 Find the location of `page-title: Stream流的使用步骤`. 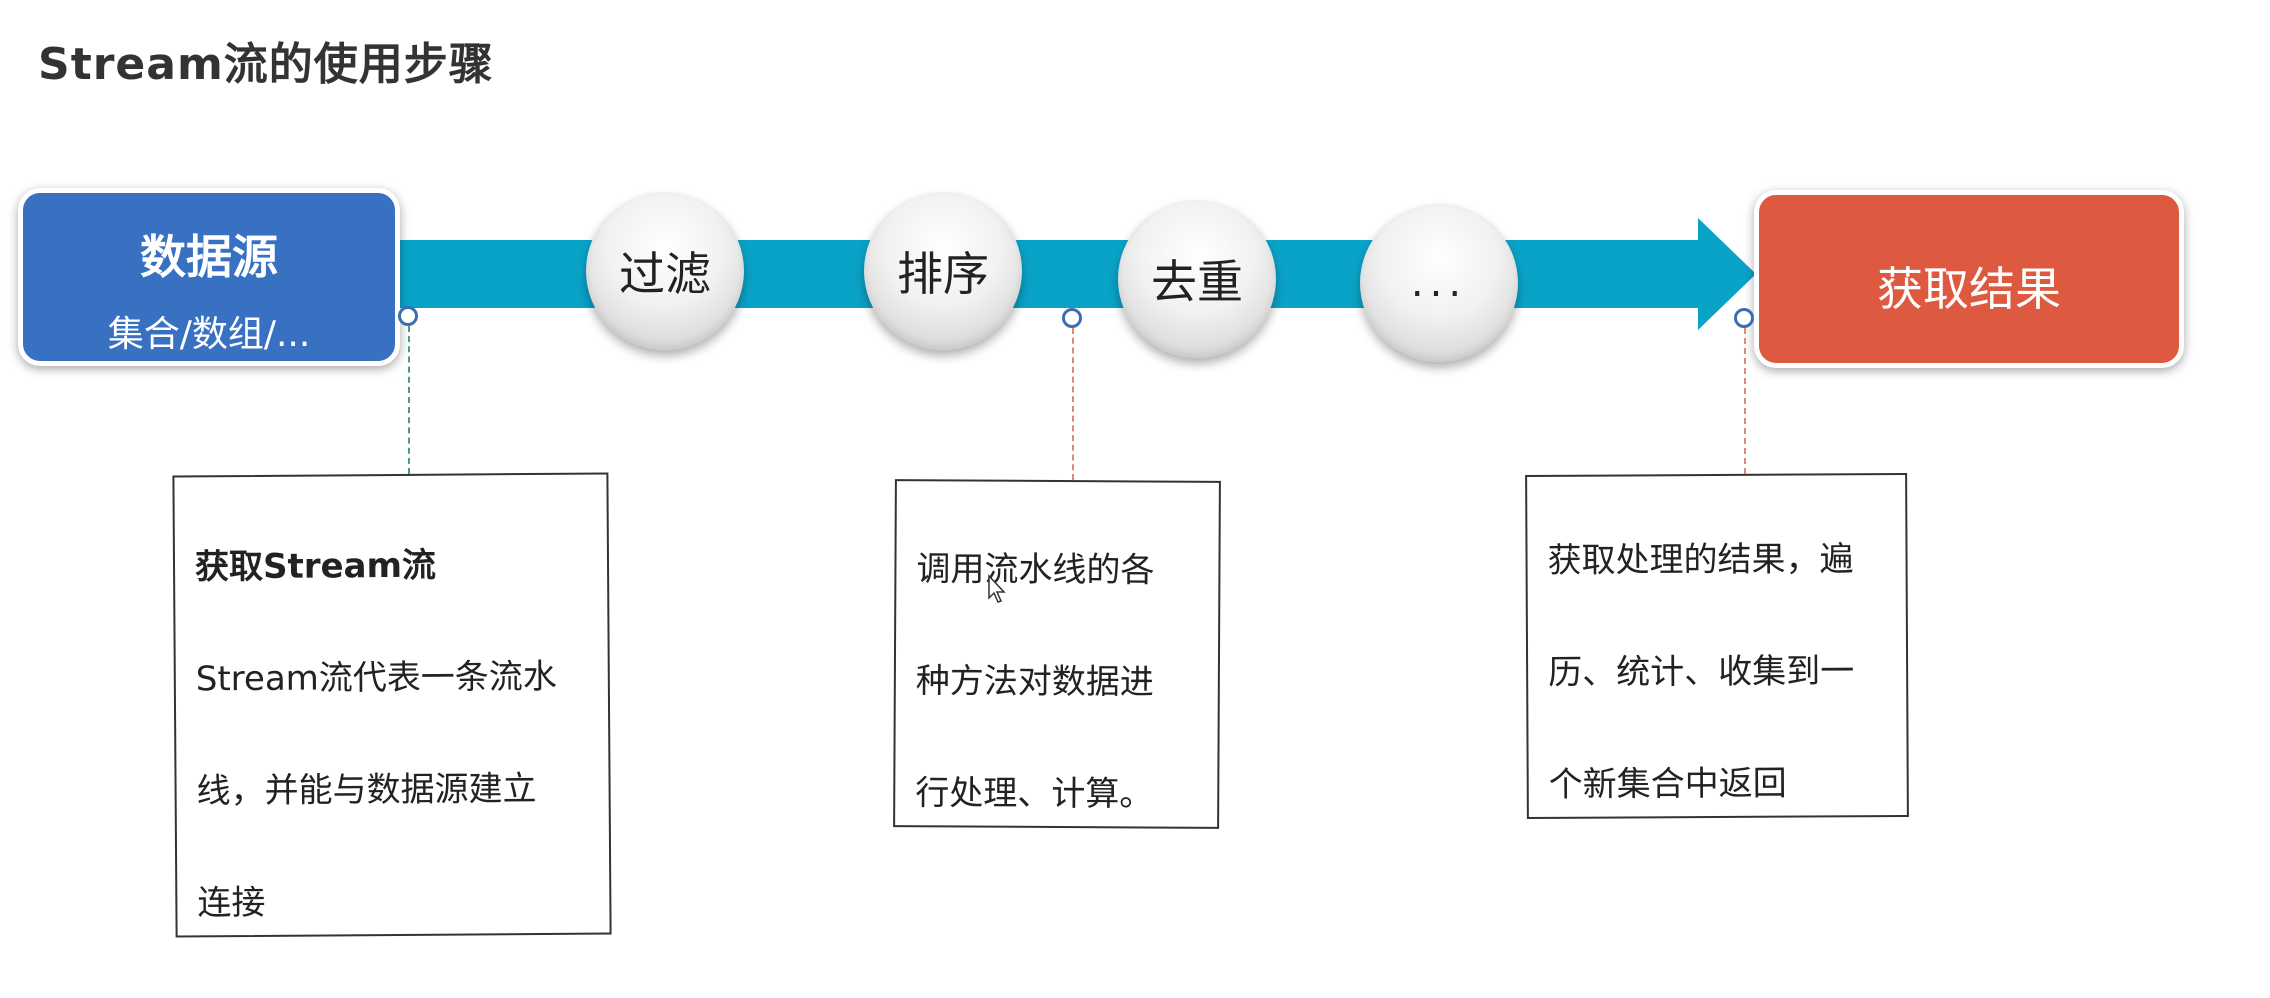

page-title: Stream流的使用步骤 is located at coordinates (266, 64).